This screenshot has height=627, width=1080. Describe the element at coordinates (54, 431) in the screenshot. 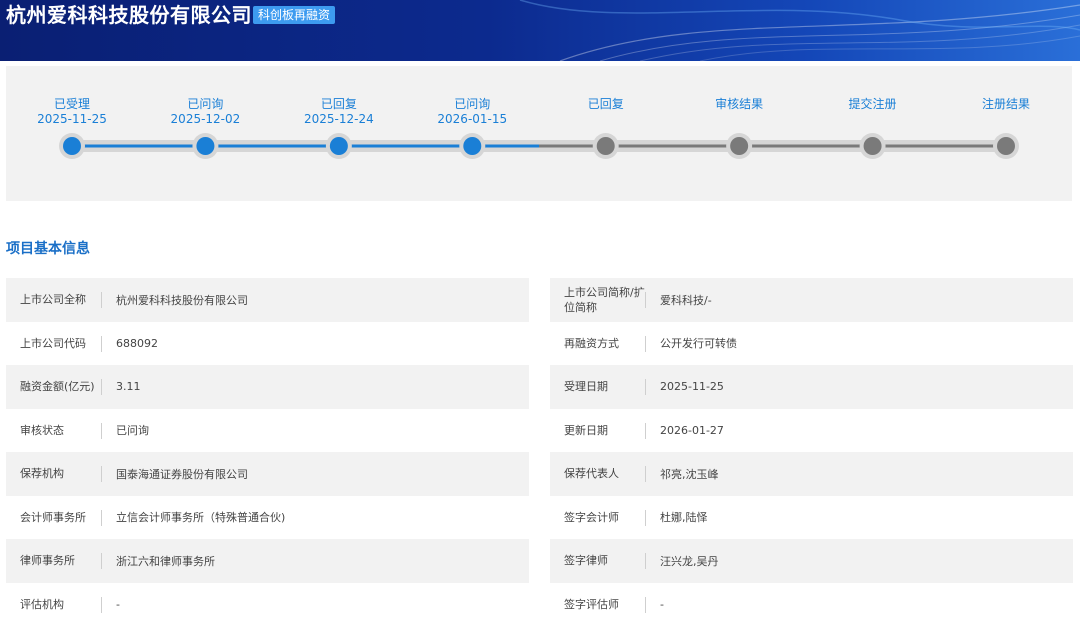

I see `info-label: 审核状态` at that location.